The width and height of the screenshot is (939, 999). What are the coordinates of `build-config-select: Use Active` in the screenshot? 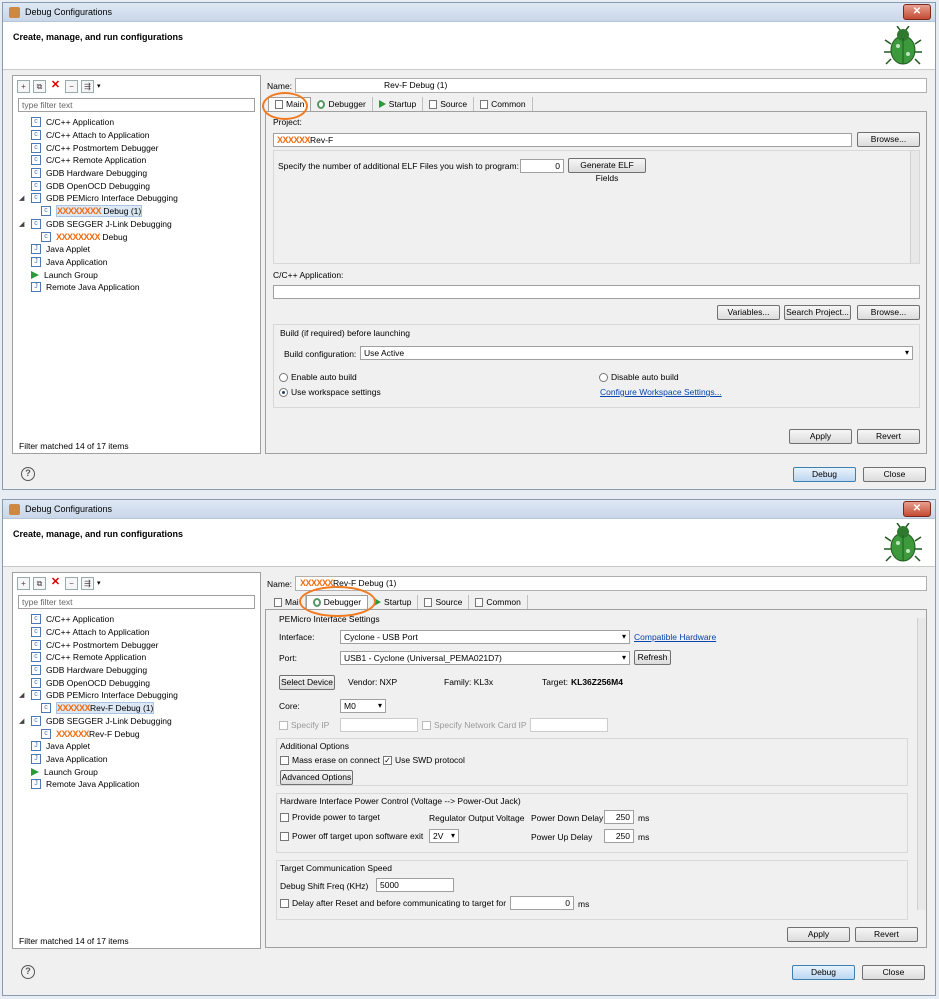 It's located at (636, 353).